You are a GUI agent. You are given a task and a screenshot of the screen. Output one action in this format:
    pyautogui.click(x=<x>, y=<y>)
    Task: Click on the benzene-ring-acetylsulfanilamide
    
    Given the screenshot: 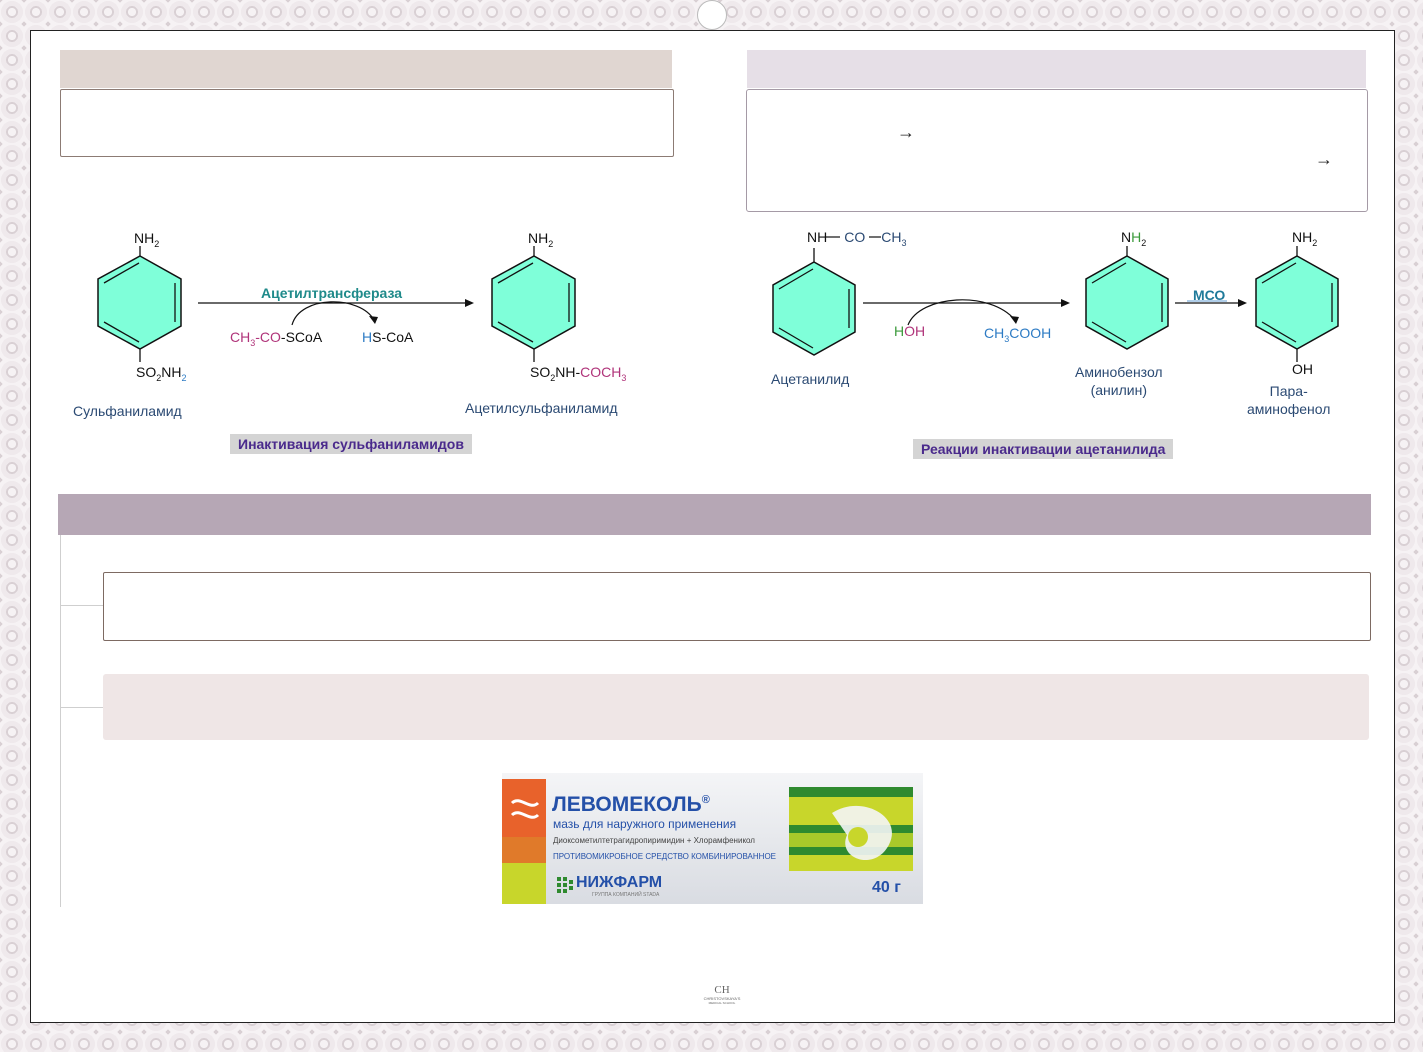 What is the action you would take?
    pyautogui.click(x=533, y=304)
    